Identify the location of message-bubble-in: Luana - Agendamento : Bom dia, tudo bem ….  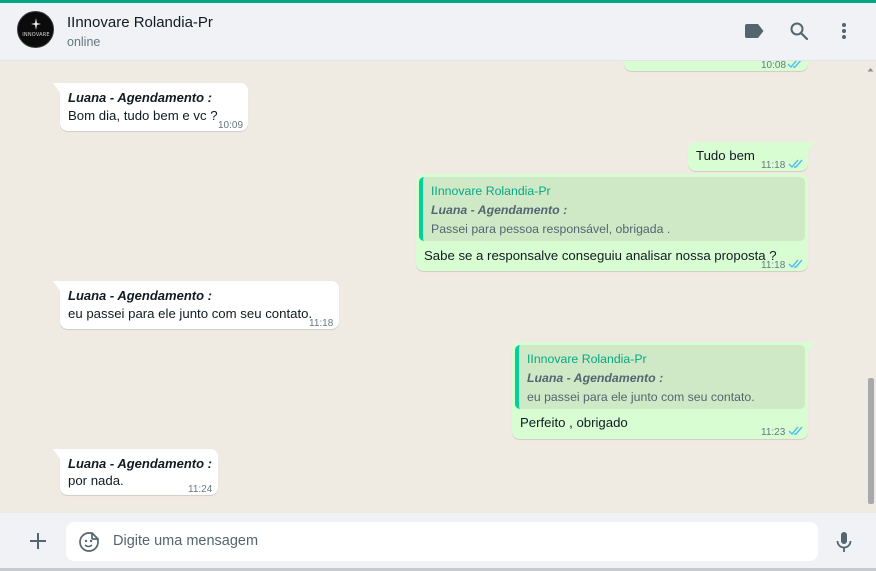
(150, 107).